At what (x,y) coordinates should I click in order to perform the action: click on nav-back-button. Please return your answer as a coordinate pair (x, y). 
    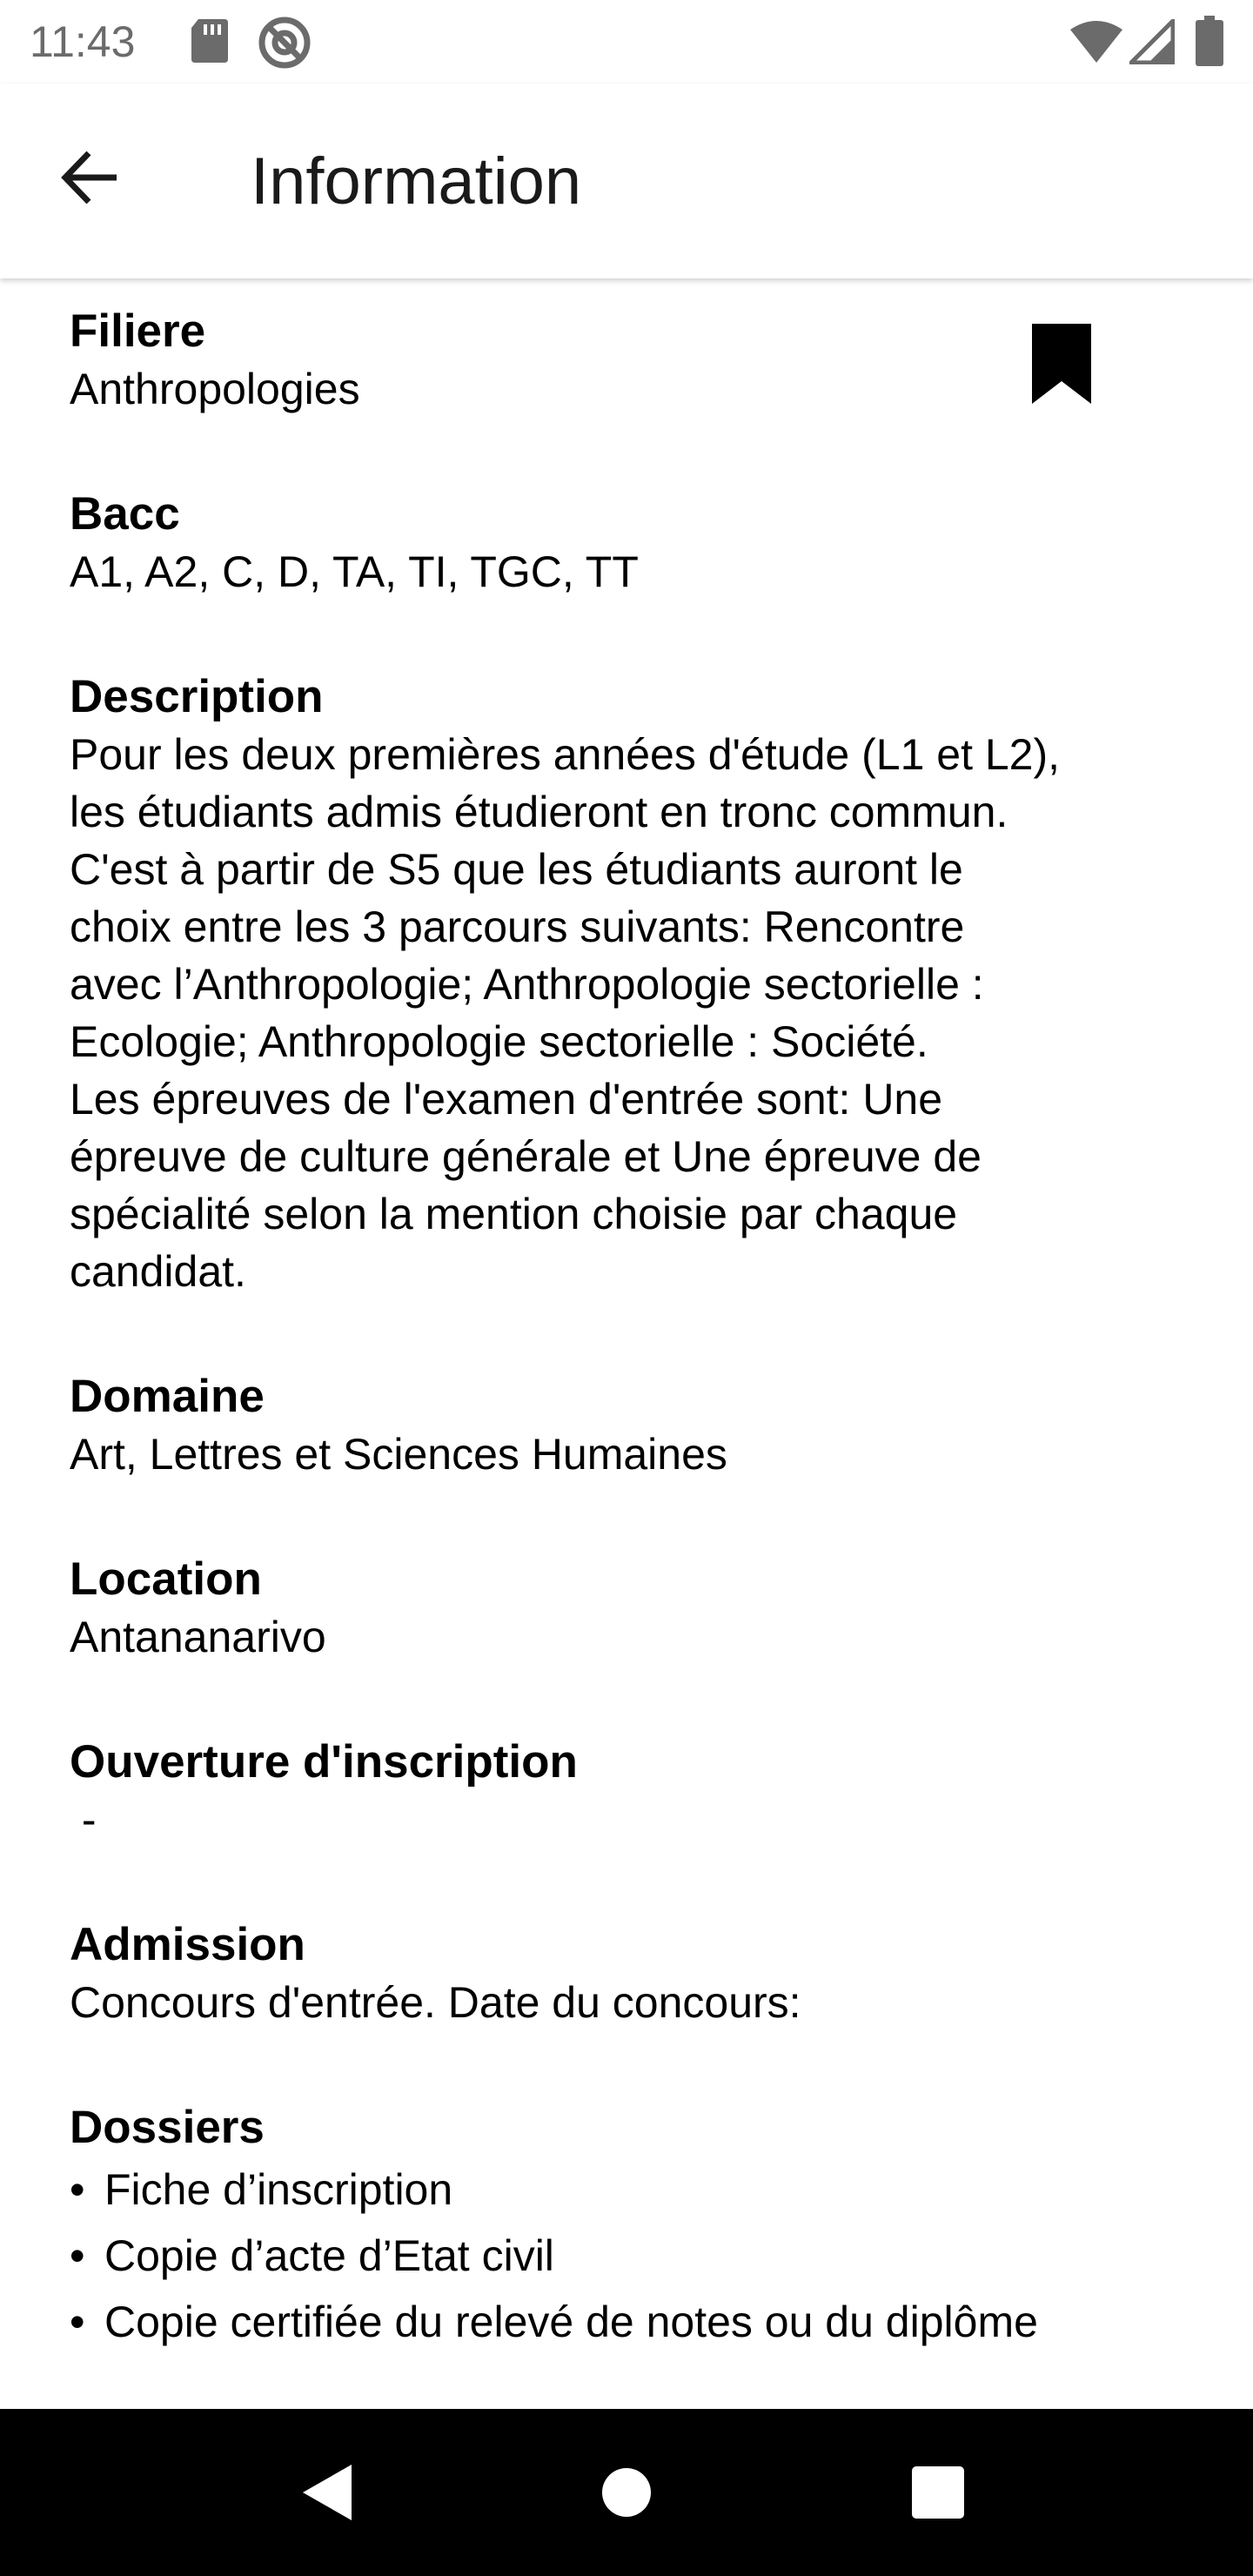
    Looking at the image, I should click on (327, 2492).